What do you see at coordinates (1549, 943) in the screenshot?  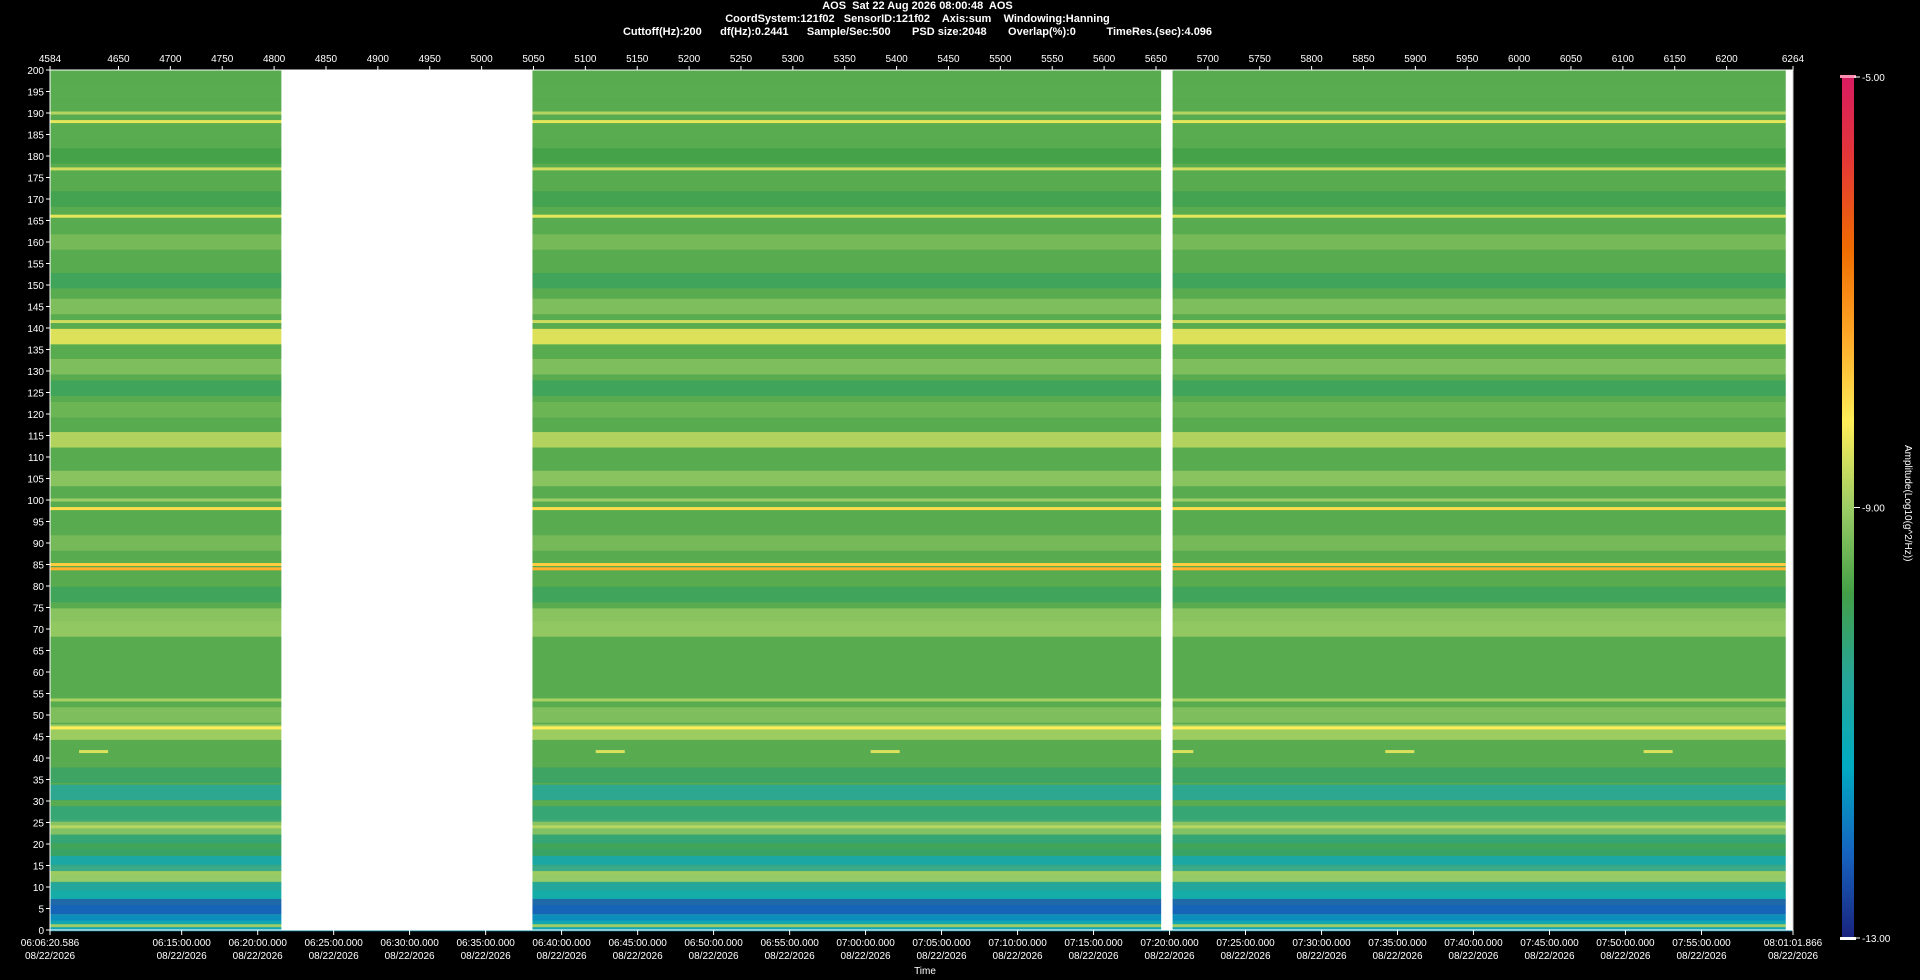 I see `time-tick-label: 07:45:00.000` at bounding box center [1549, 943].